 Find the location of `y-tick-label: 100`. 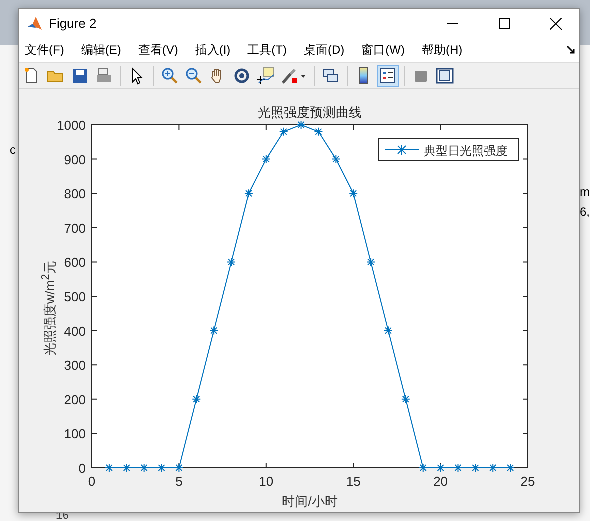

y-tick-label: 100 is located at coordinates (75, 434).